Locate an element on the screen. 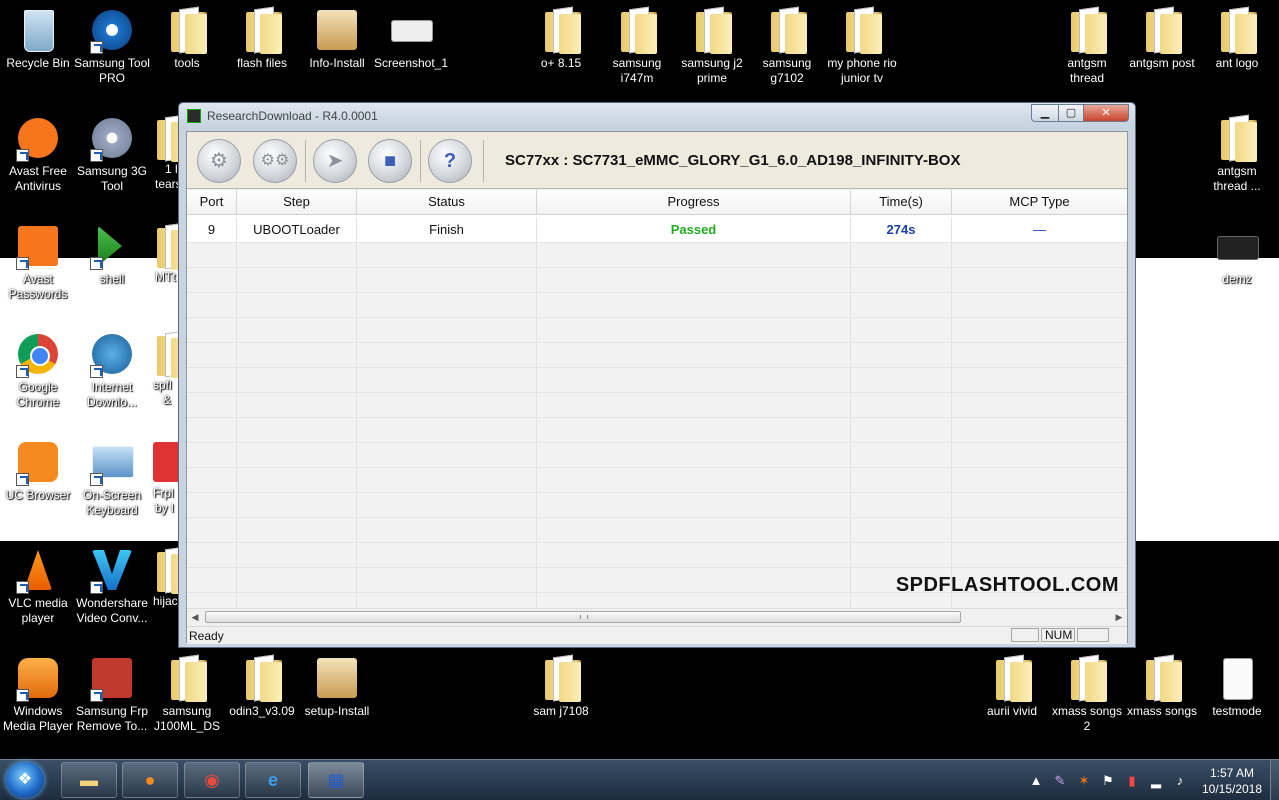  partial-desktop-item: hijac is located at coordinates (171, 577).